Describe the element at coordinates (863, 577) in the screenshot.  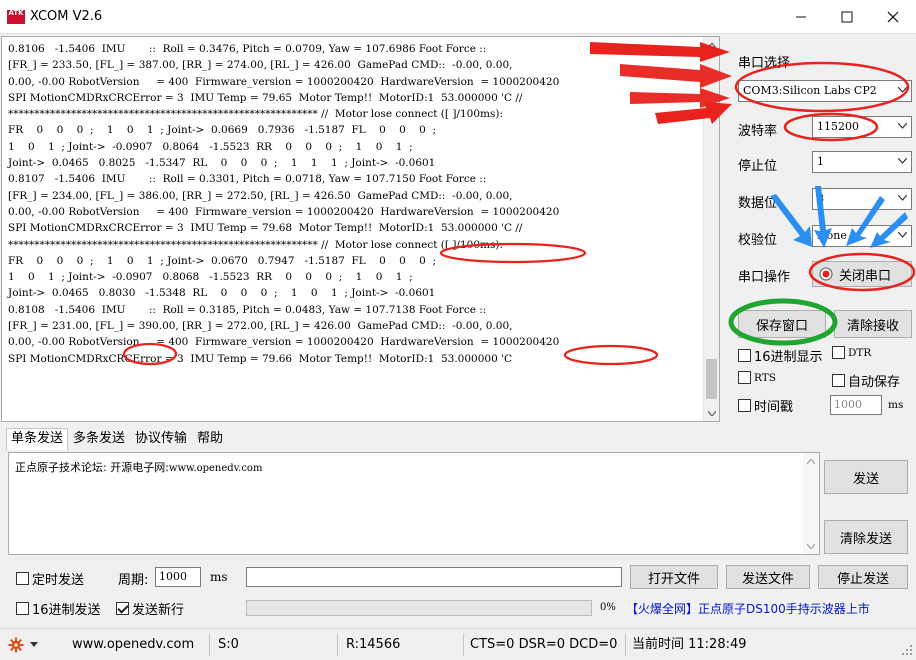
I see `stop-send-button: 停止发送` at that location.